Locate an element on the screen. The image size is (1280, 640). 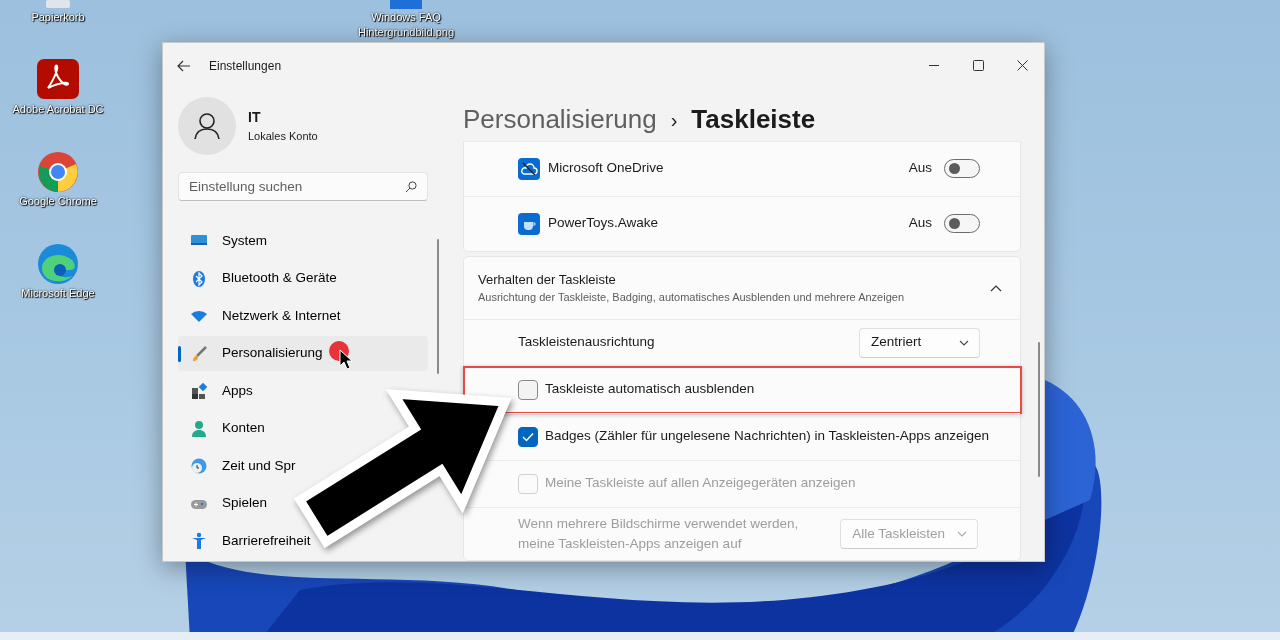
checkmark-icon is located at coordinates (528, 436).